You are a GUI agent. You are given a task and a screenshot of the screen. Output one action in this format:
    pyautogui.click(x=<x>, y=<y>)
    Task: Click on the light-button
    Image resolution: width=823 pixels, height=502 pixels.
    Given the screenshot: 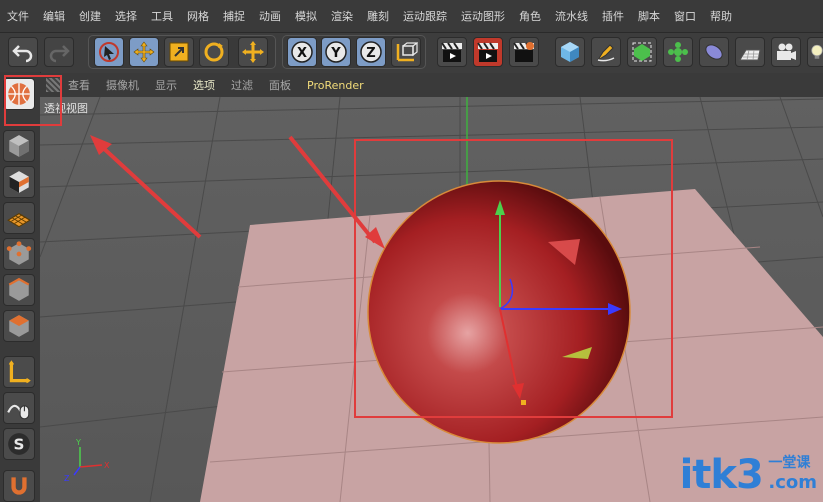 What is the action you would take?
    pyautogui.click(x=815, y=52)
    